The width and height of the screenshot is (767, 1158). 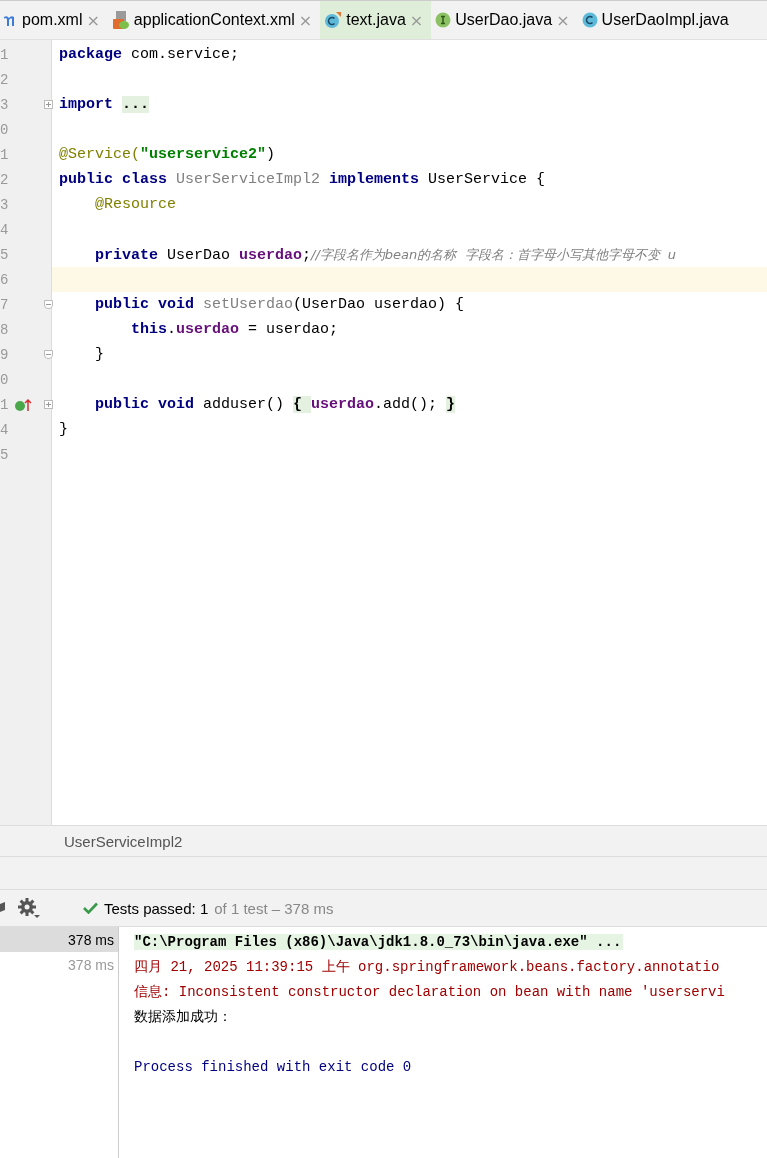 I want to click on line-number: 6, so click(x=4, y=279).